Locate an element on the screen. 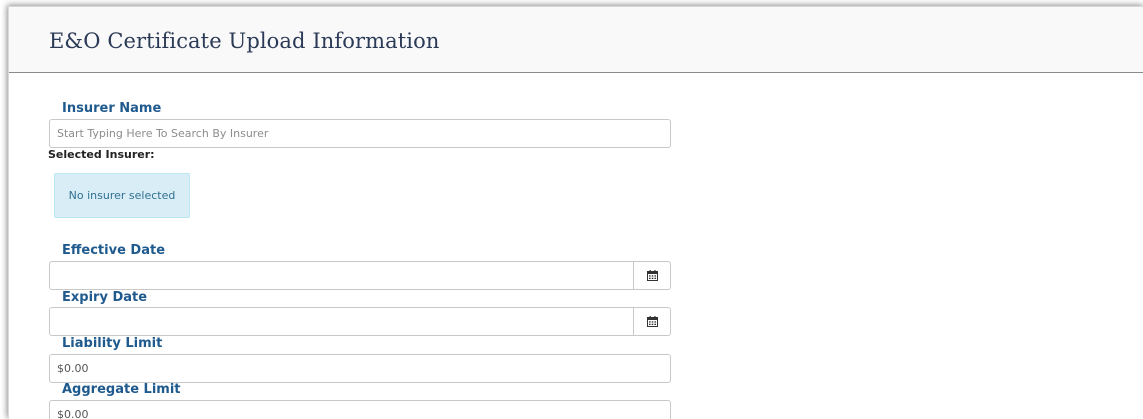 Image resolution: width=1143 pixels, height=419 pixels. expiry-date-group is located at coordinates (360, 321).